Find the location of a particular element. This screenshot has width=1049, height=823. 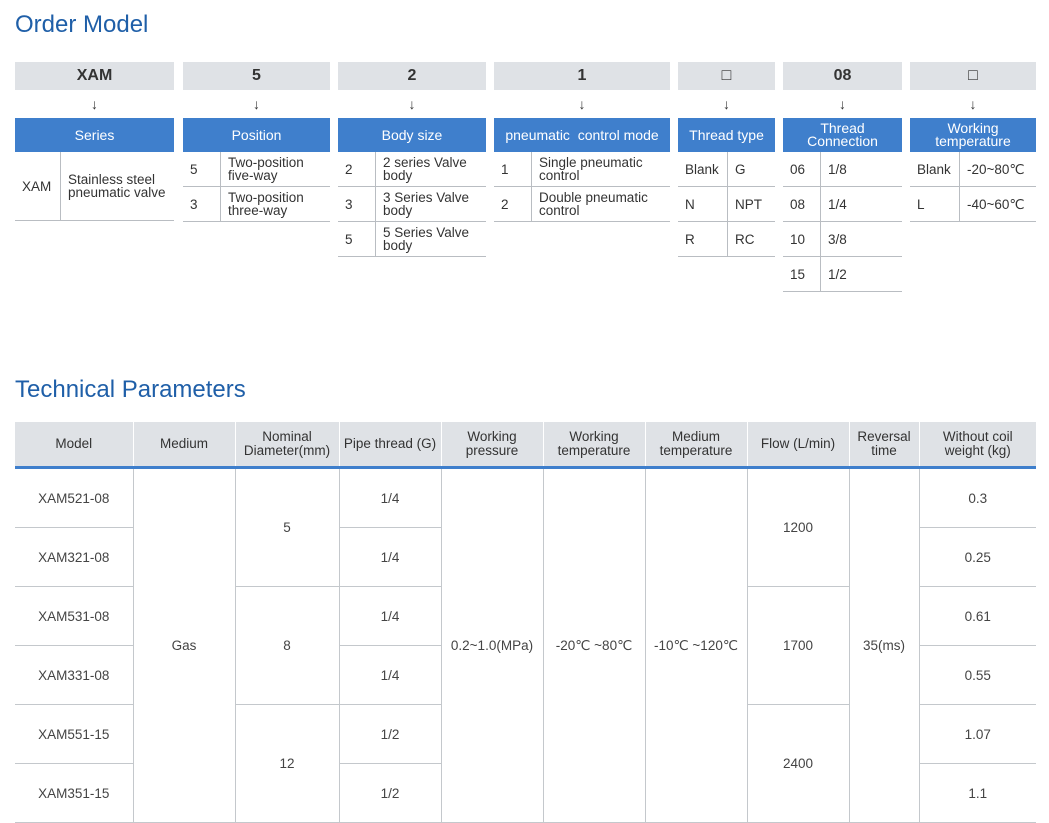

order-option-row: Blank G is located at coordinates (726, 169).